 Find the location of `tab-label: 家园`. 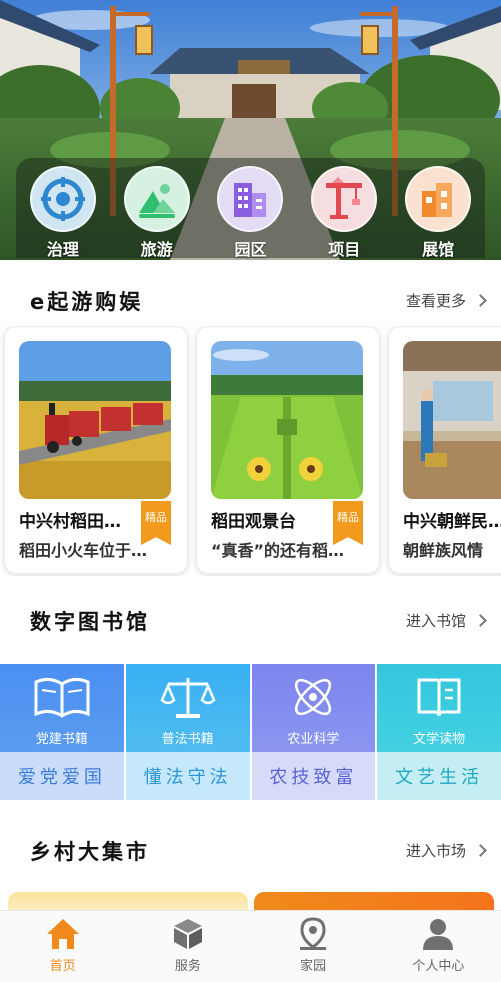

tab-label: 家园 is located at coordinates (313, 966).